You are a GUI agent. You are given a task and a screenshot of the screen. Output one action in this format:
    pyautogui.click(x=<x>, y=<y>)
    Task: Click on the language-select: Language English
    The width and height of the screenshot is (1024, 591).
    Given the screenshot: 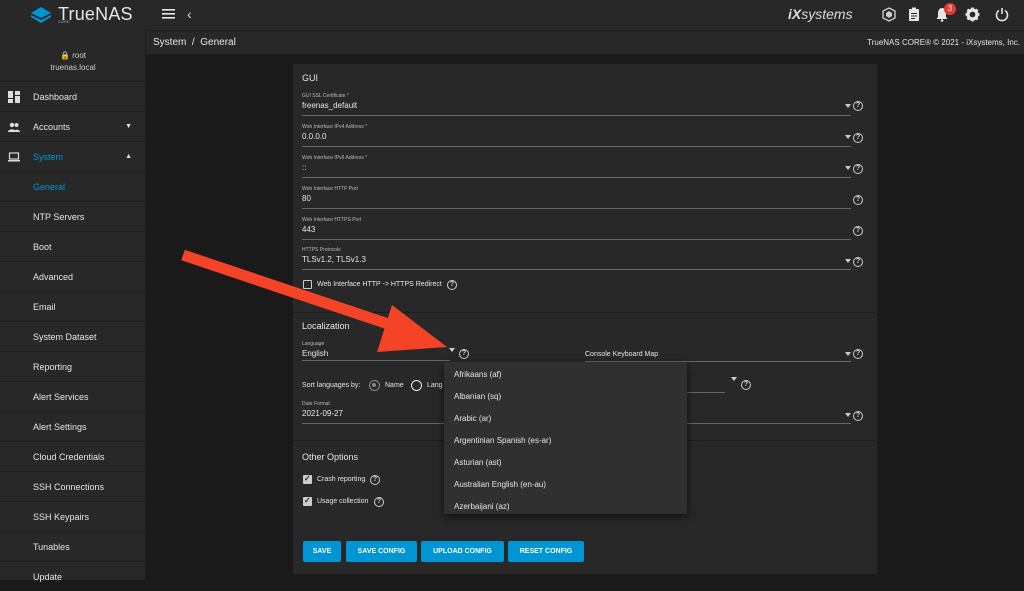 What is the action you would take?
    pyautogui.click(x=382, y=351)
    